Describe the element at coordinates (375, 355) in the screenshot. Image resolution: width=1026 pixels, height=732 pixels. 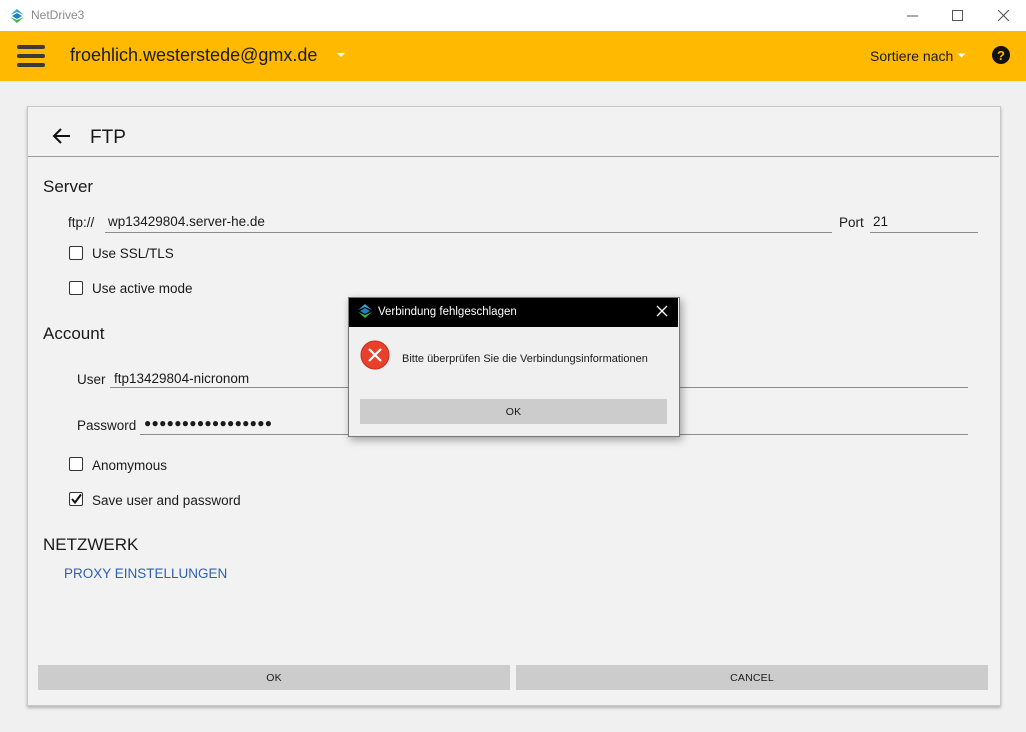
I see `error-circle-icon` at that location.